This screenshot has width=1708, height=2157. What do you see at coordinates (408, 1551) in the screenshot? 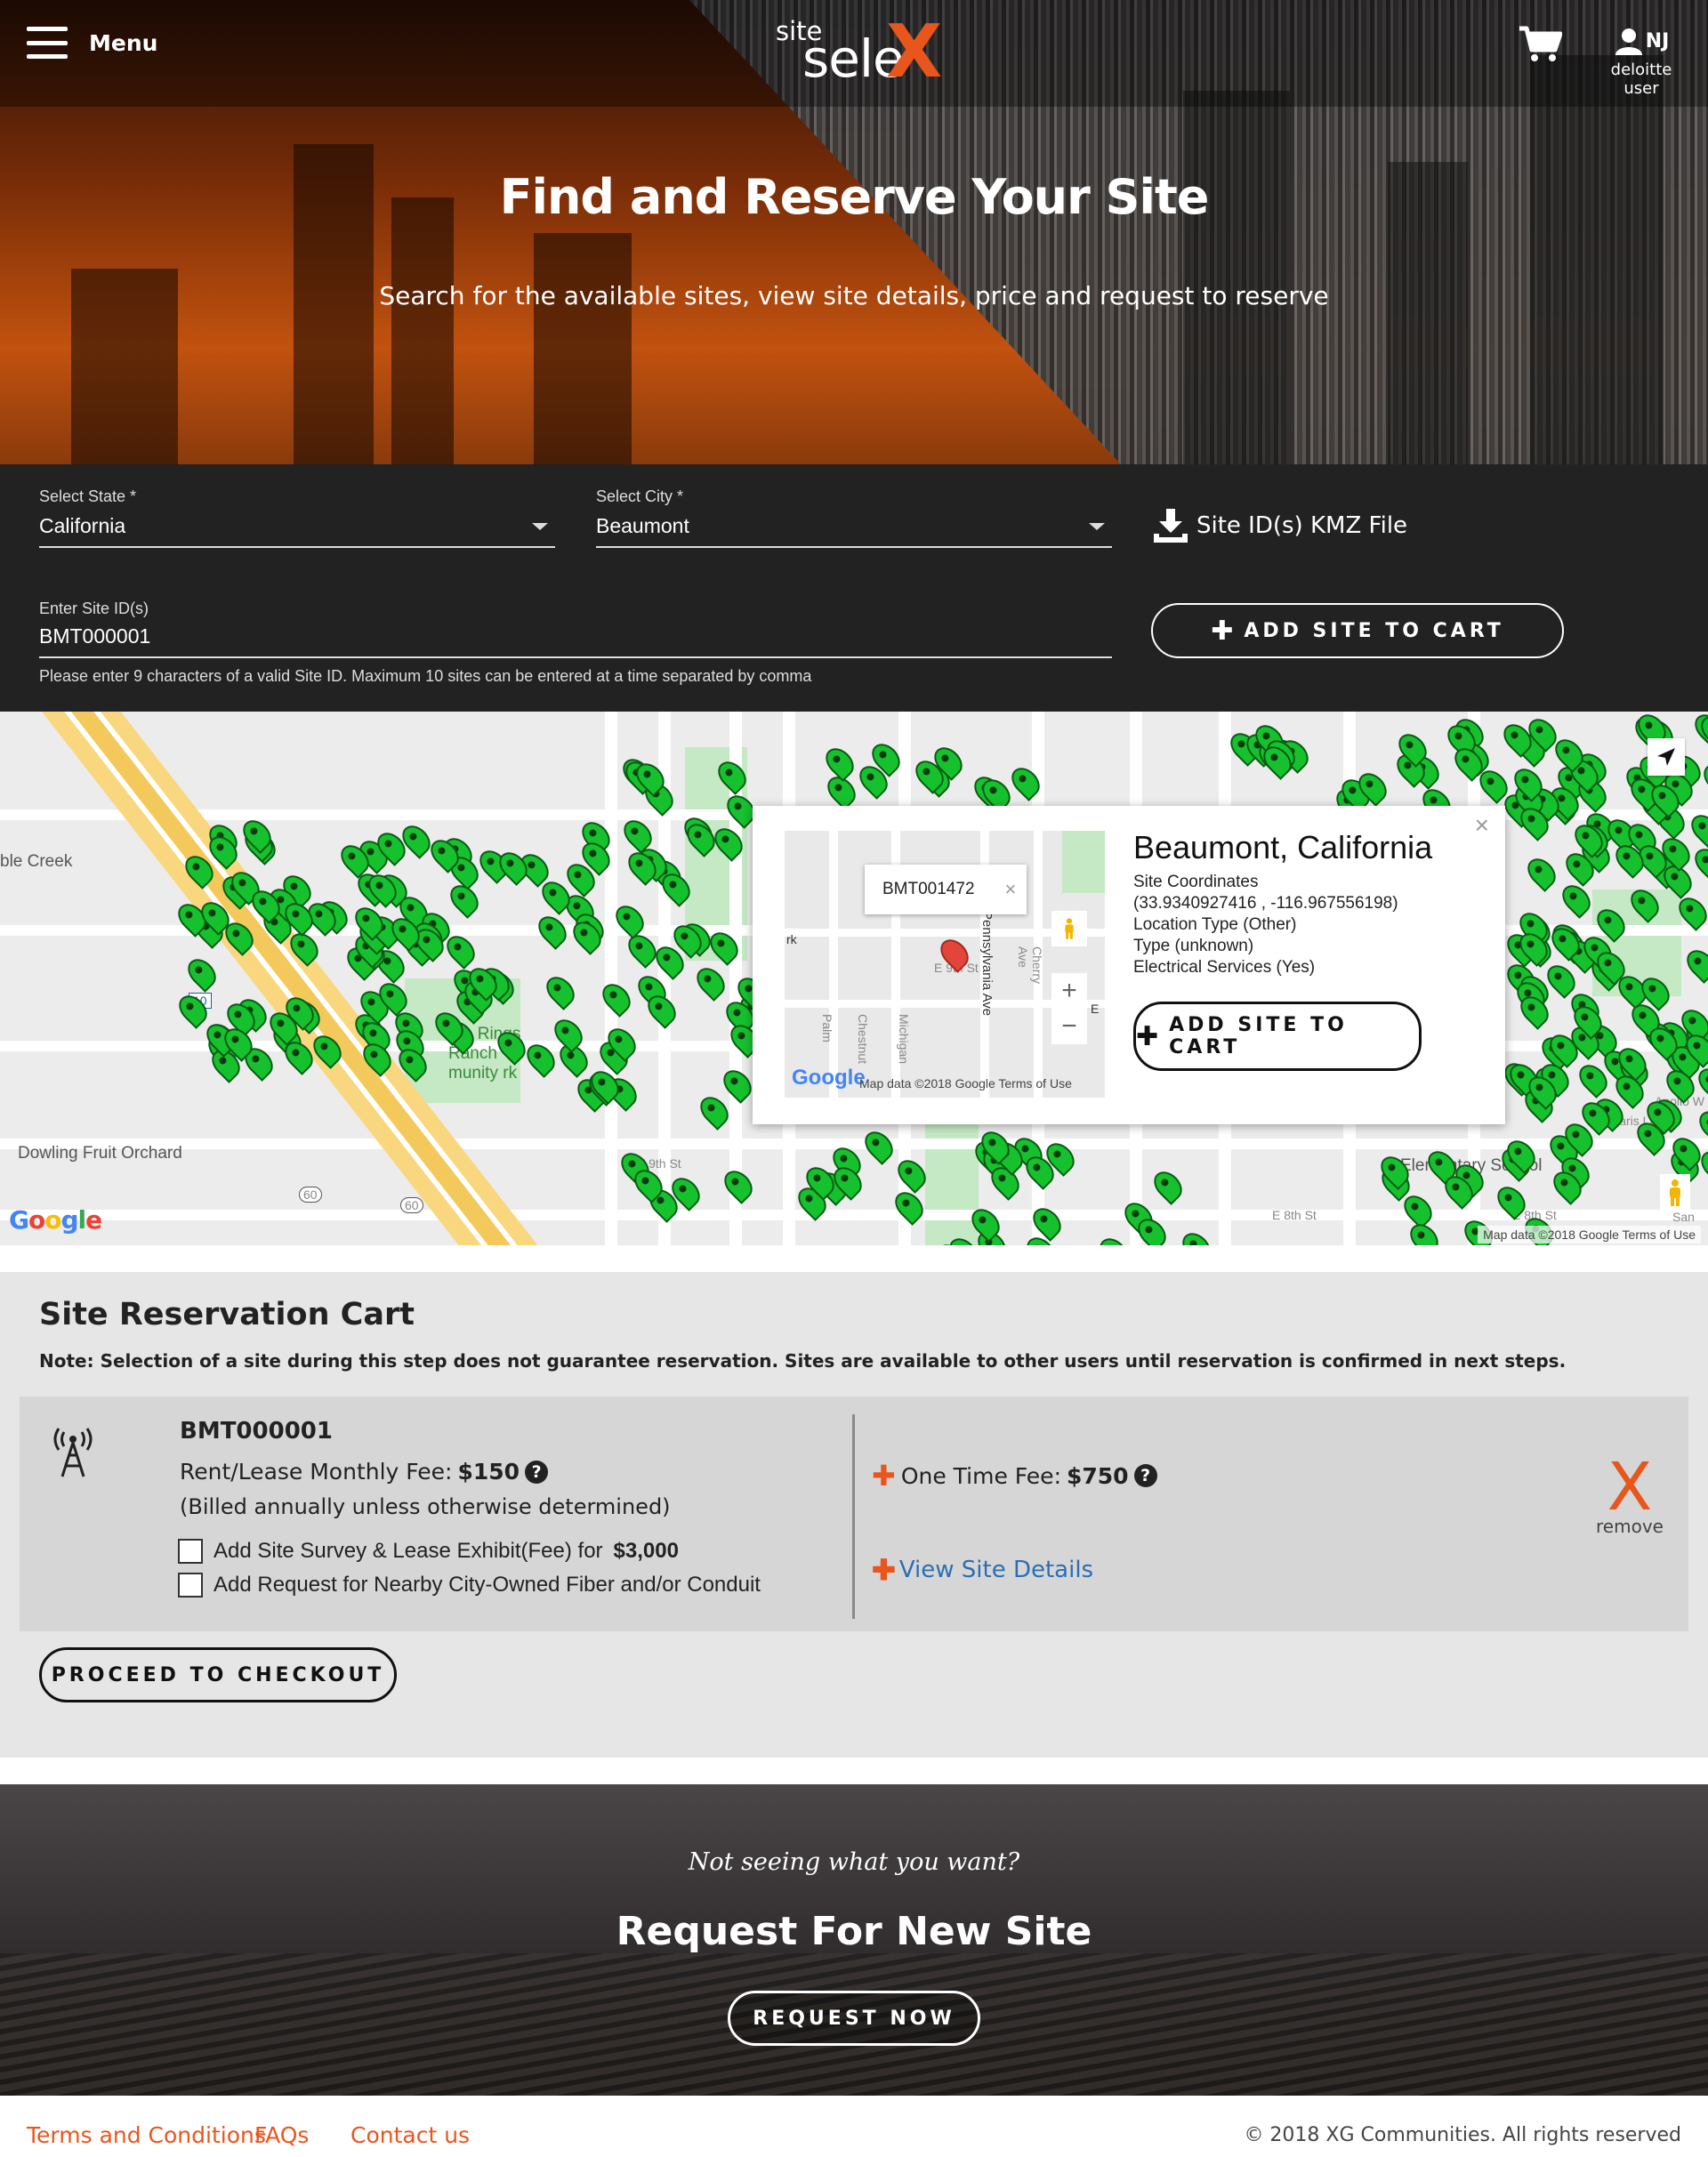
I see `site-survey-label: Add Site Survey & Lease Exhibit(Fee) for` at bounding box center [408, 1551].